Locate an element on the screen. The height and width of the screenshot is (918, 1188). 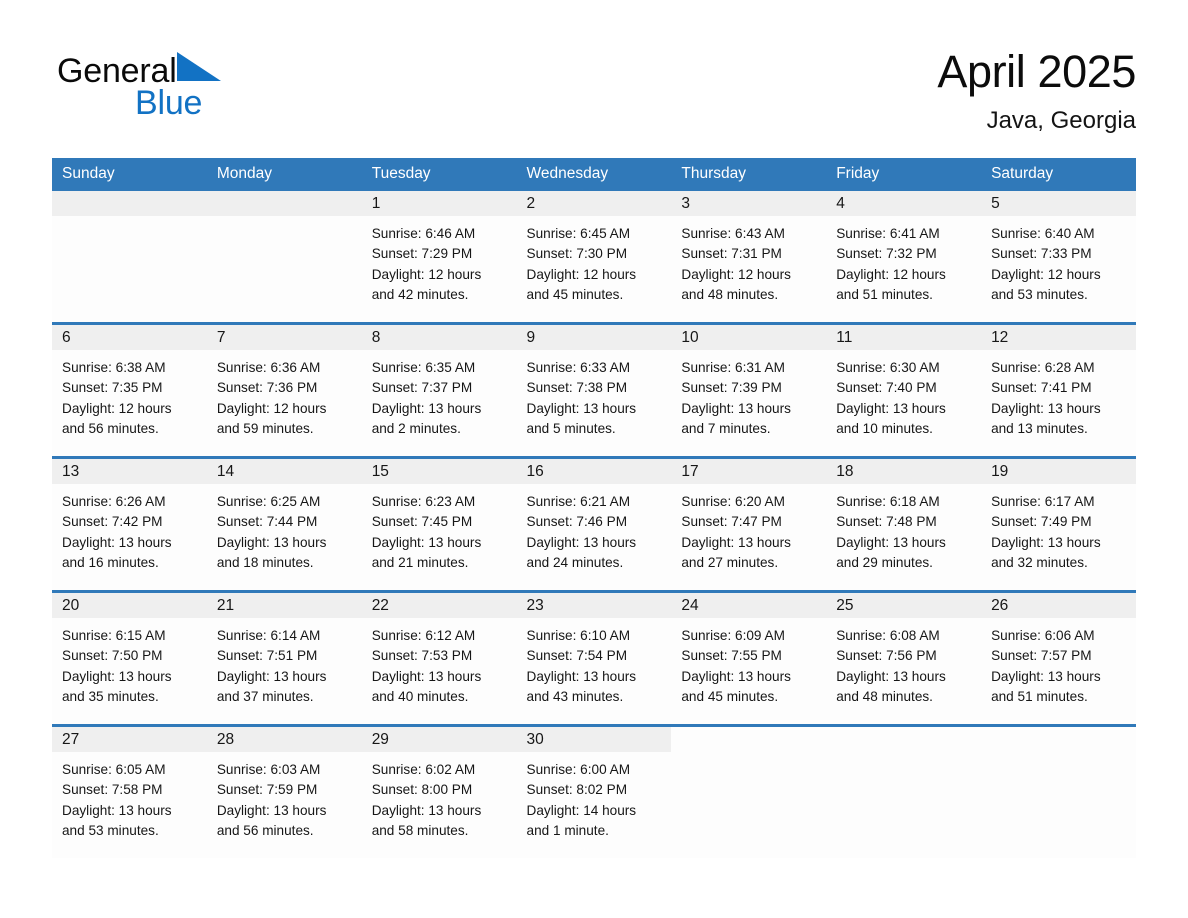
weekday-header-friday: Friday is located at coordinates (904, 174).